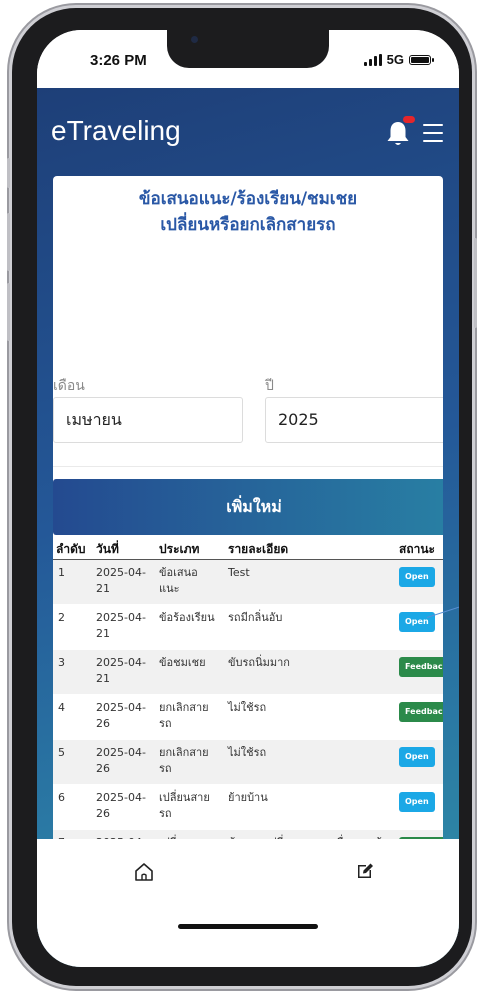  I want to click on volume-up-button, so click(8, 242).